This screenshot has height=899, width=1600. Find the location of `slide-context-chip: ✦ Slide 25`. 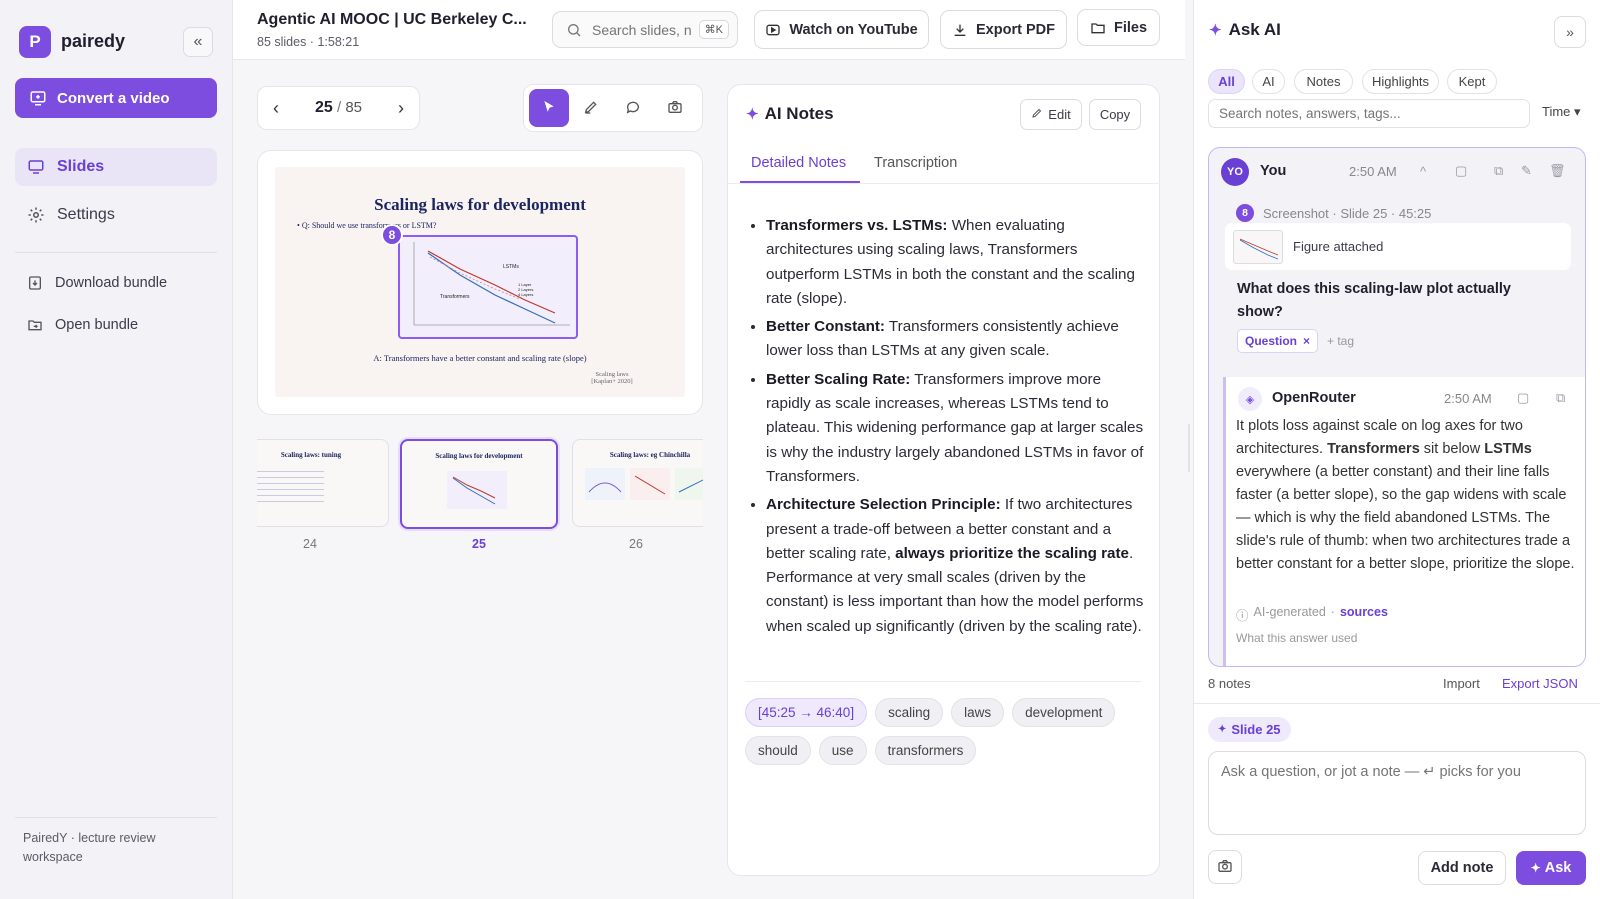

slide-context-chip: ✦ Slide 25 is located at coordinates (1249, 729).